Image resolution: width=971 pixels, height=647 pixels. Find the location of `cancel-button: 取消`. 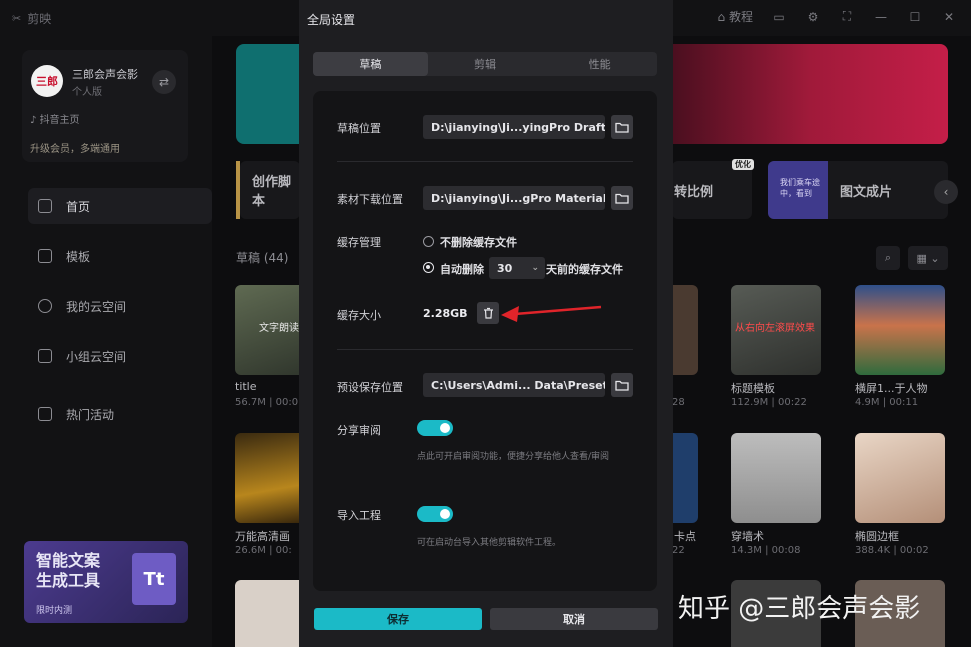

cancel-button: 取消 is located at coordinates (574, 619).